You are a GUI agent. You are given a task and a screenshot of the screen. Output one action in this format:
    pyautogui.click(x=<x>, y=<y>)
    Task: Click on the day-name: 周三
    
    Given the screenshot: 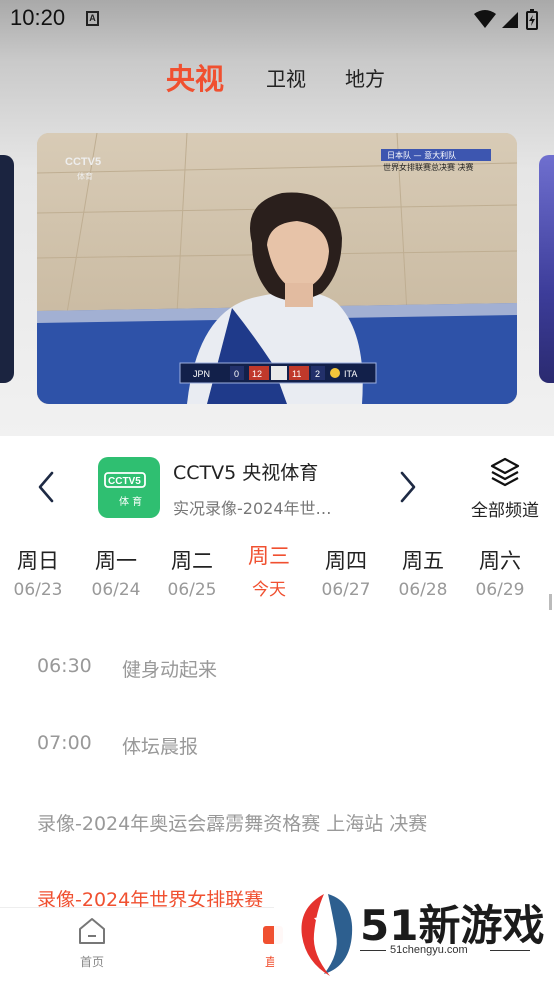 What is the action you would take?
    pyautogui.click(x=269, y=556)
    